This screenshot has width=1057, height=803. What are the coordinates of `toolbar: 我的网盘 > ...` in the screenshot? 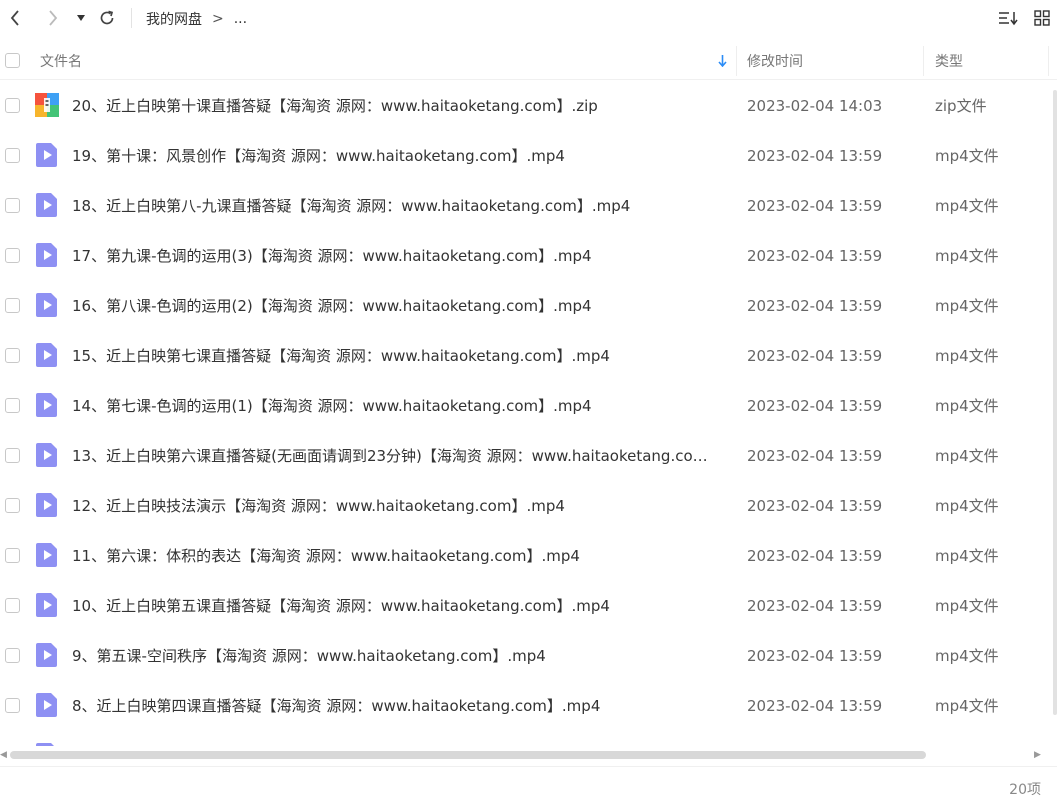 It's located at (528, 19).